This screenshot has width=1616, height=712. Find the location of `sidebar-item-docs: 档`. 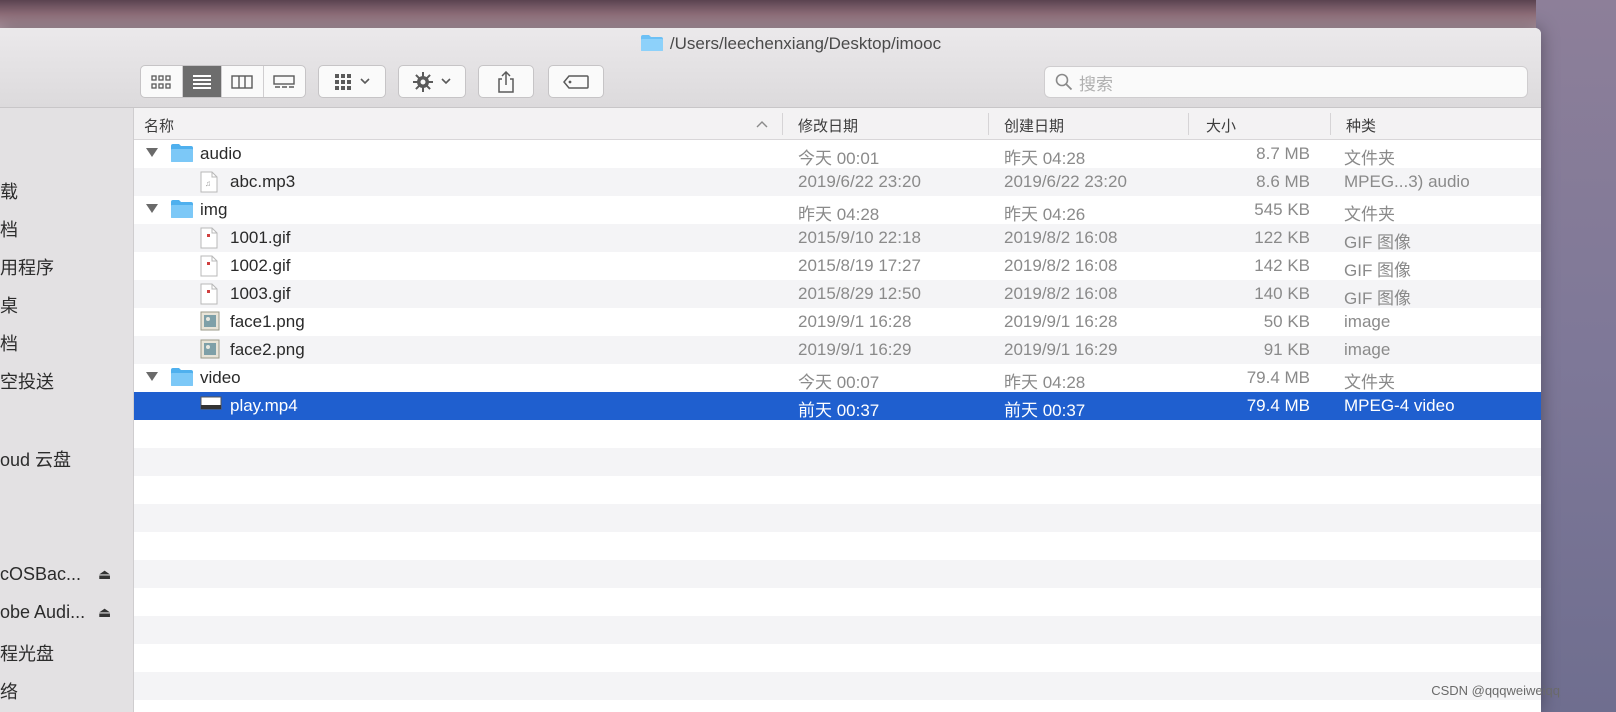

sidebar-item-docs: 档 is located at coordinates (9, 343).